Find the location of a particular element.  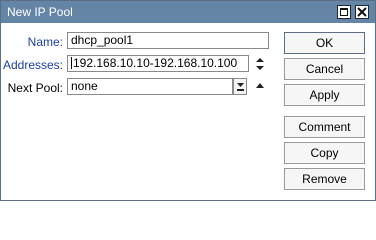

triangle-up-icon is located at coordinates (260, 85).